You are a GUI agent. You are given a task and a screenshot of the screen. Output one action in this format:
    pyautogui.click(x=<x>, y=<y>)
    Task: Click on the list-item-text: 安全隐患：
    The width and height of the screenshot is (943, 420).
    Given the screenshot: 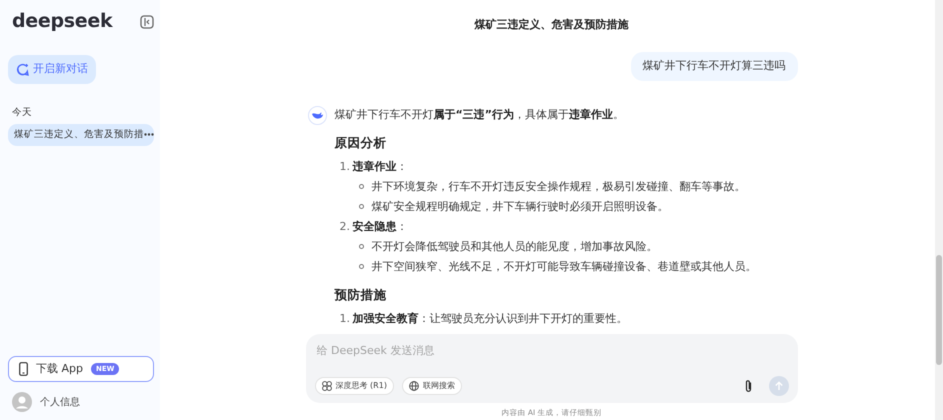 What is the action you would take?
    pyautogui.click(x=380, y=226)
    